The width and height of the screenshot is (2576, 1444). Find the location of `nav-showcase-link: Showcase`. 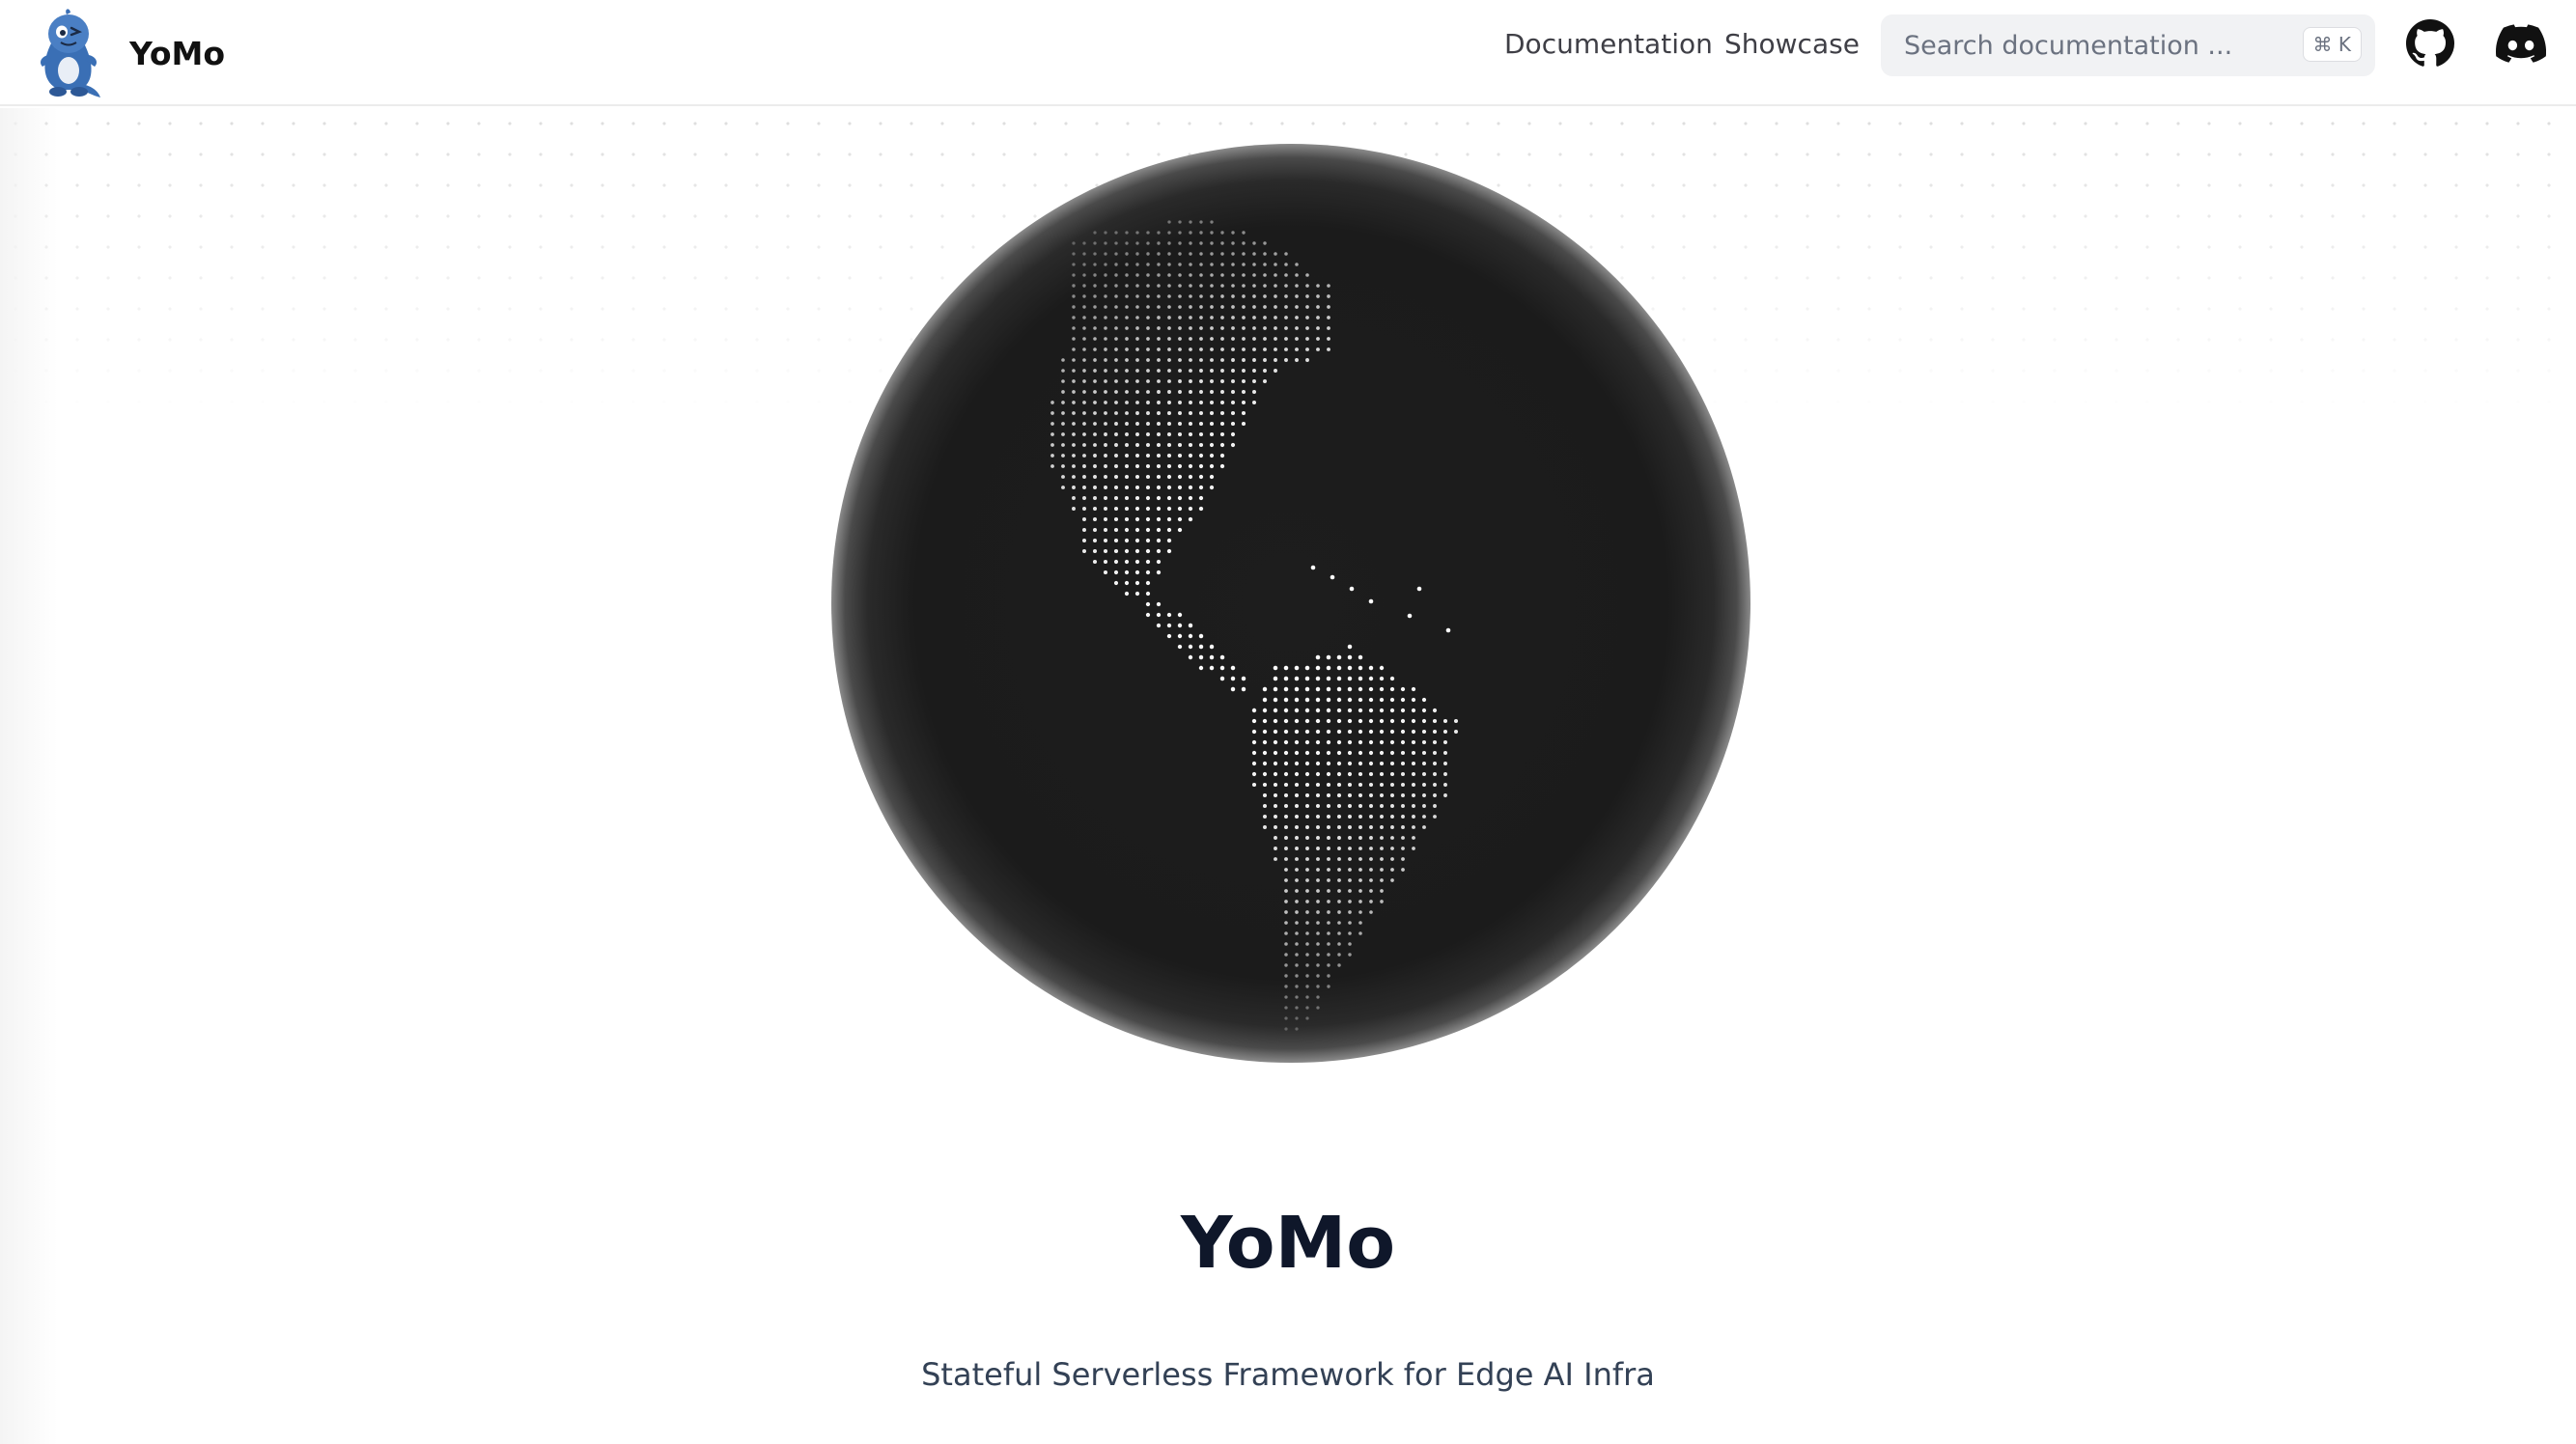

nav-showcase-link: Showcase is located at coordinates (1792, 44).